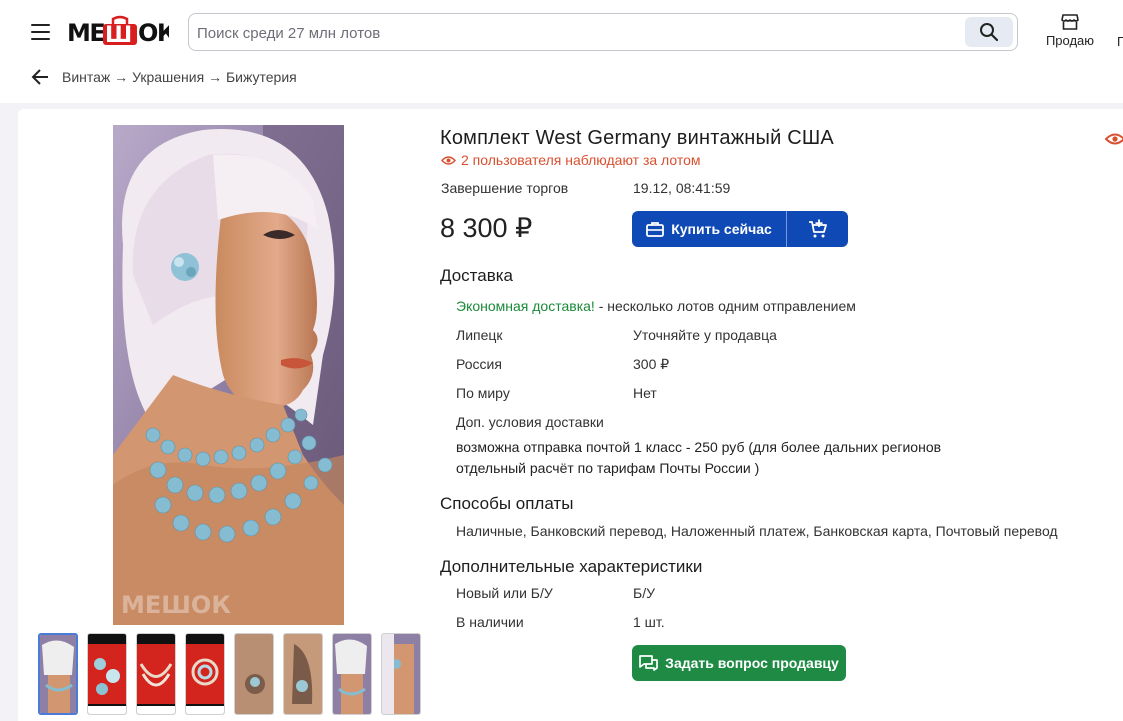 This screenshot has height=721, width=1123. What do you see at coordinates (507, 503) in the screenshot?
I see `payment-heading: Способы оплаты` at bounding box center [507, 503].